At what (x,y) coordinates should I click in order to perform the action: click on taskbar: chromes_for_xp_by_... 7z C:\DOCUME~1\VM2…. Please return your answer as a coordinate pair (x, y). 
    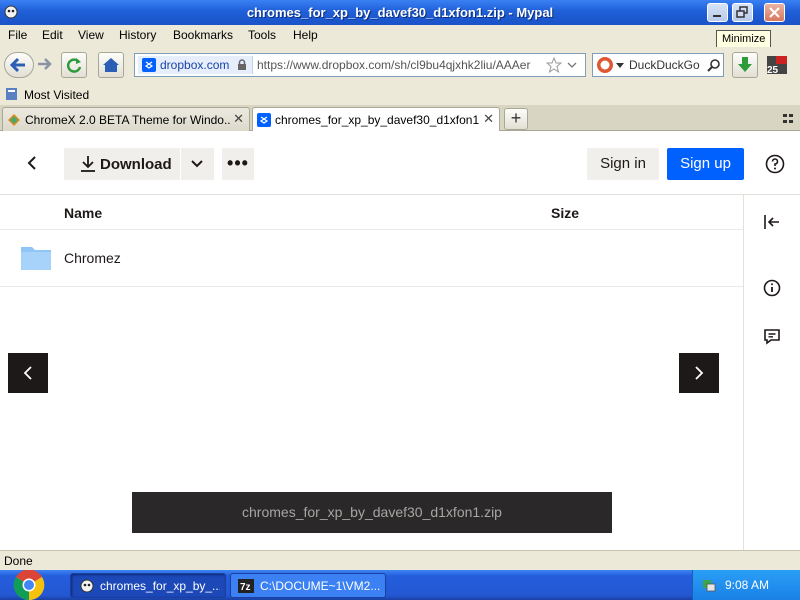
    Looking at the image, I should click on (400, 585).